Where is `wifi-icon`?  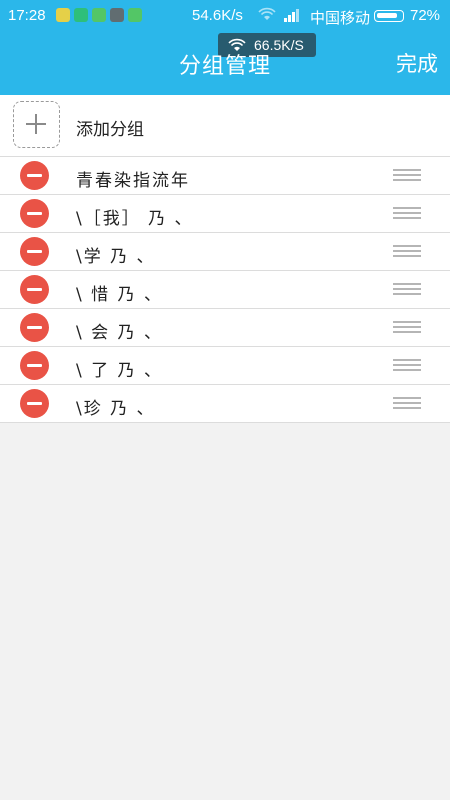 wifi-icon is located at coordinates (267, 13).